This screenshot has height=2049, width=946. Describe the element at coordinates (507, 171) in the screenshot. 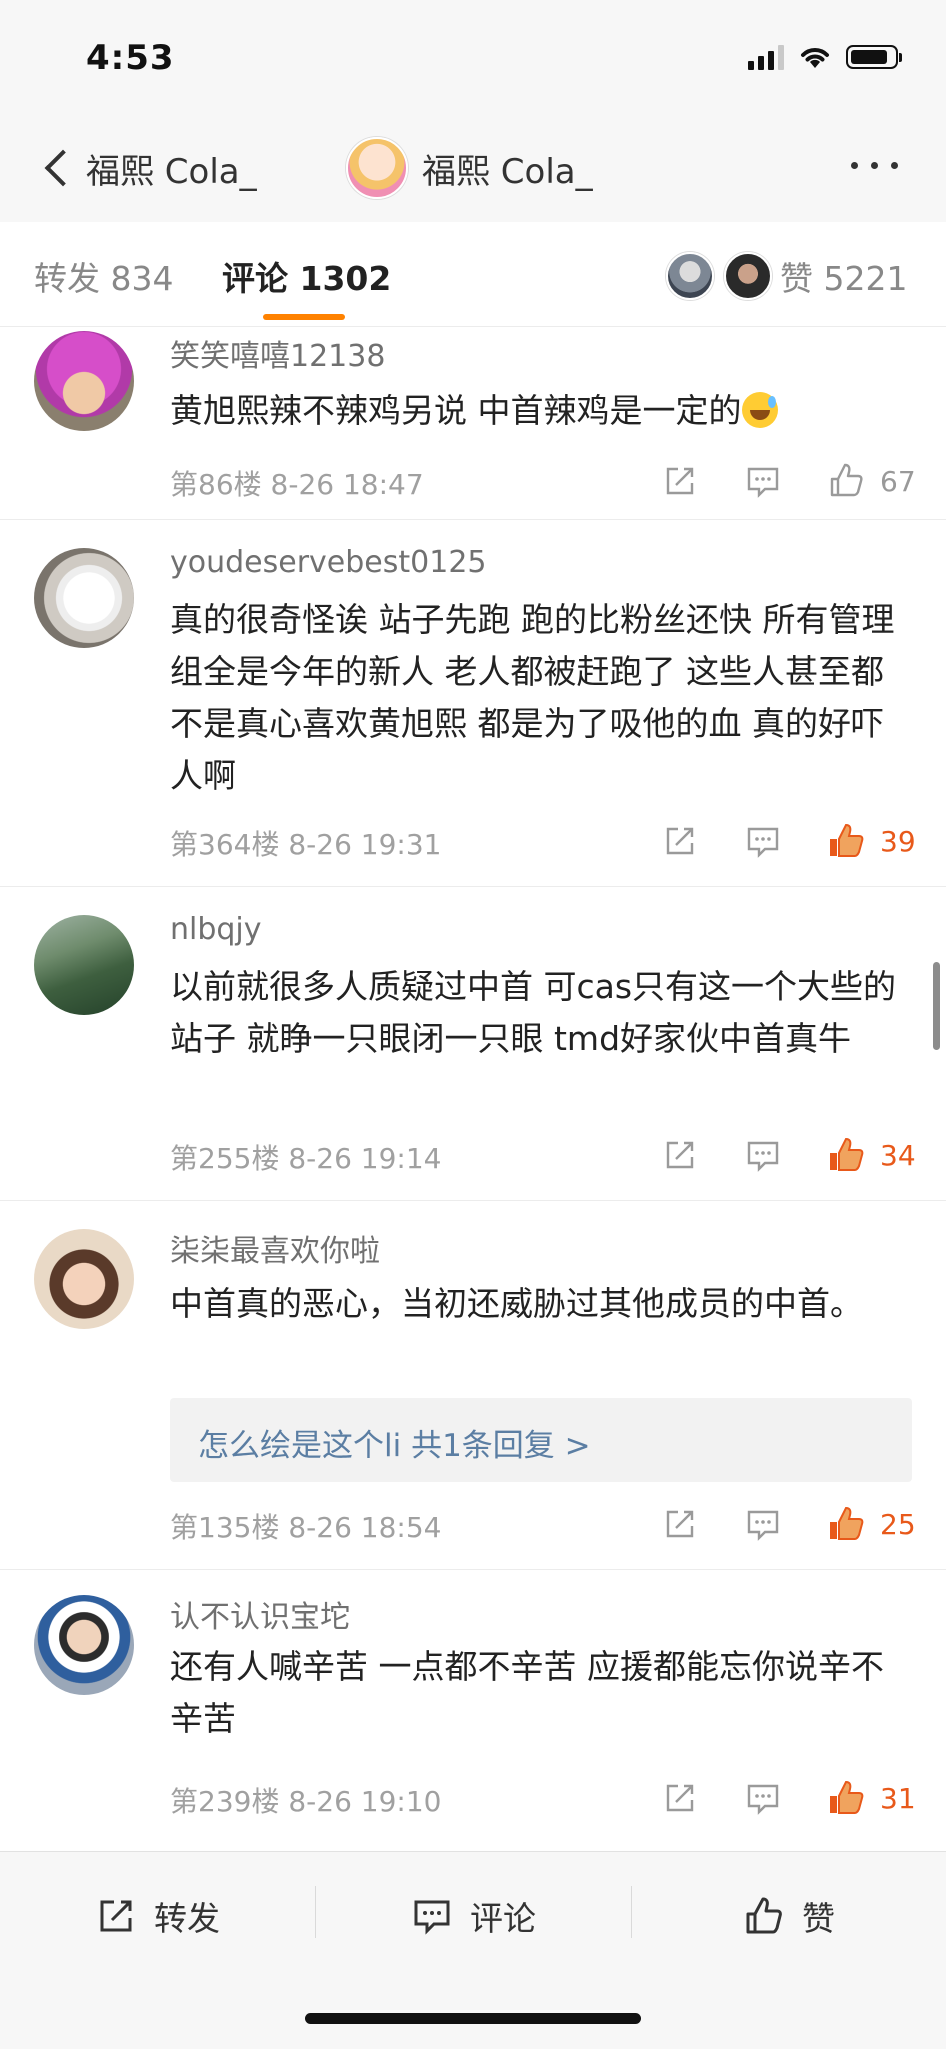

I see `nav-title: 福熙 Cola_` at that location.